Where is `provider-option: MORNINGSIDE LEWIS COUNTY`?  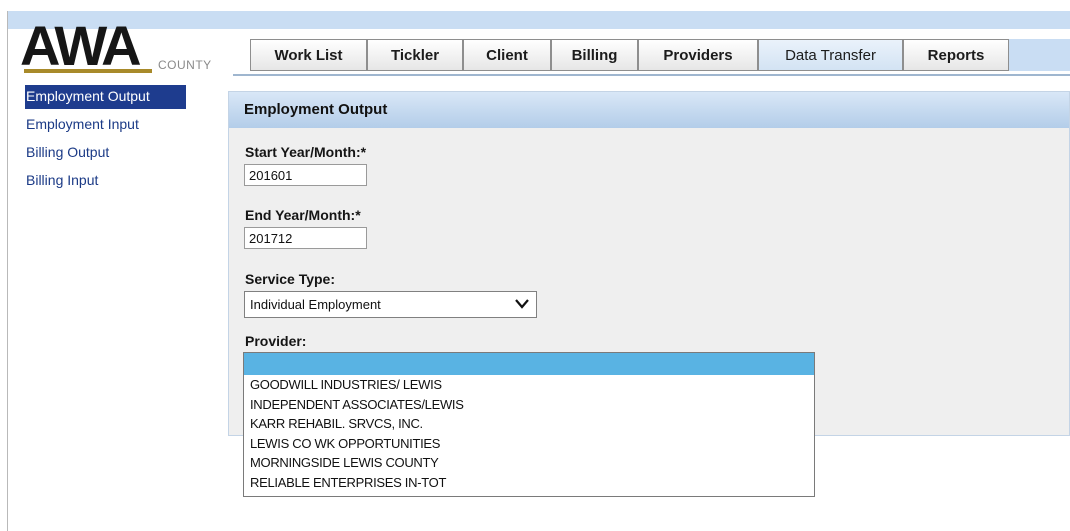 provider-option: MORNINGSIDE LEWIS COUNTY is located at coordinates (529, 463).